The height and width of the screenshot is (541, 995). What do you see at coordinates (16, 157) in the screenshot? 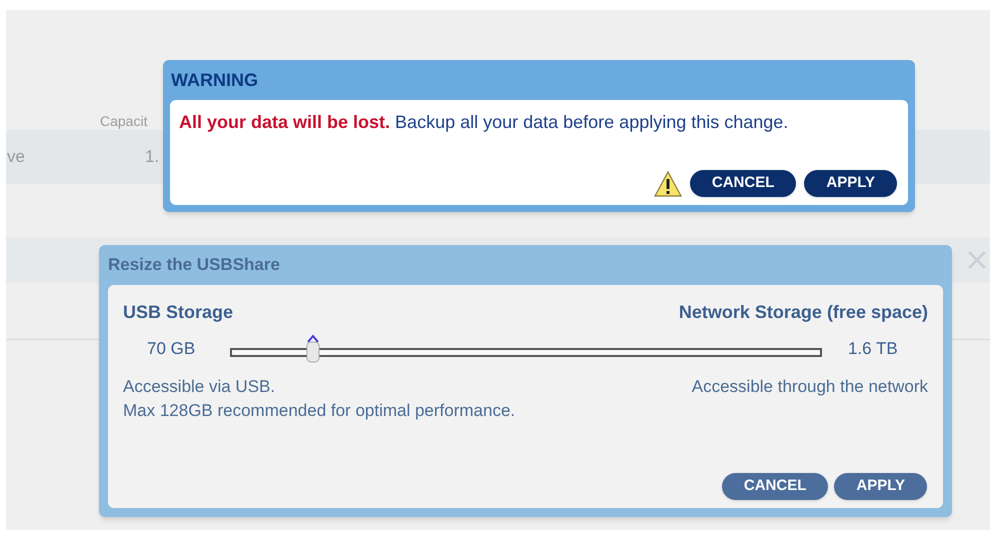
I see `table-cell-text: ve` at bounding box center [16, 157].